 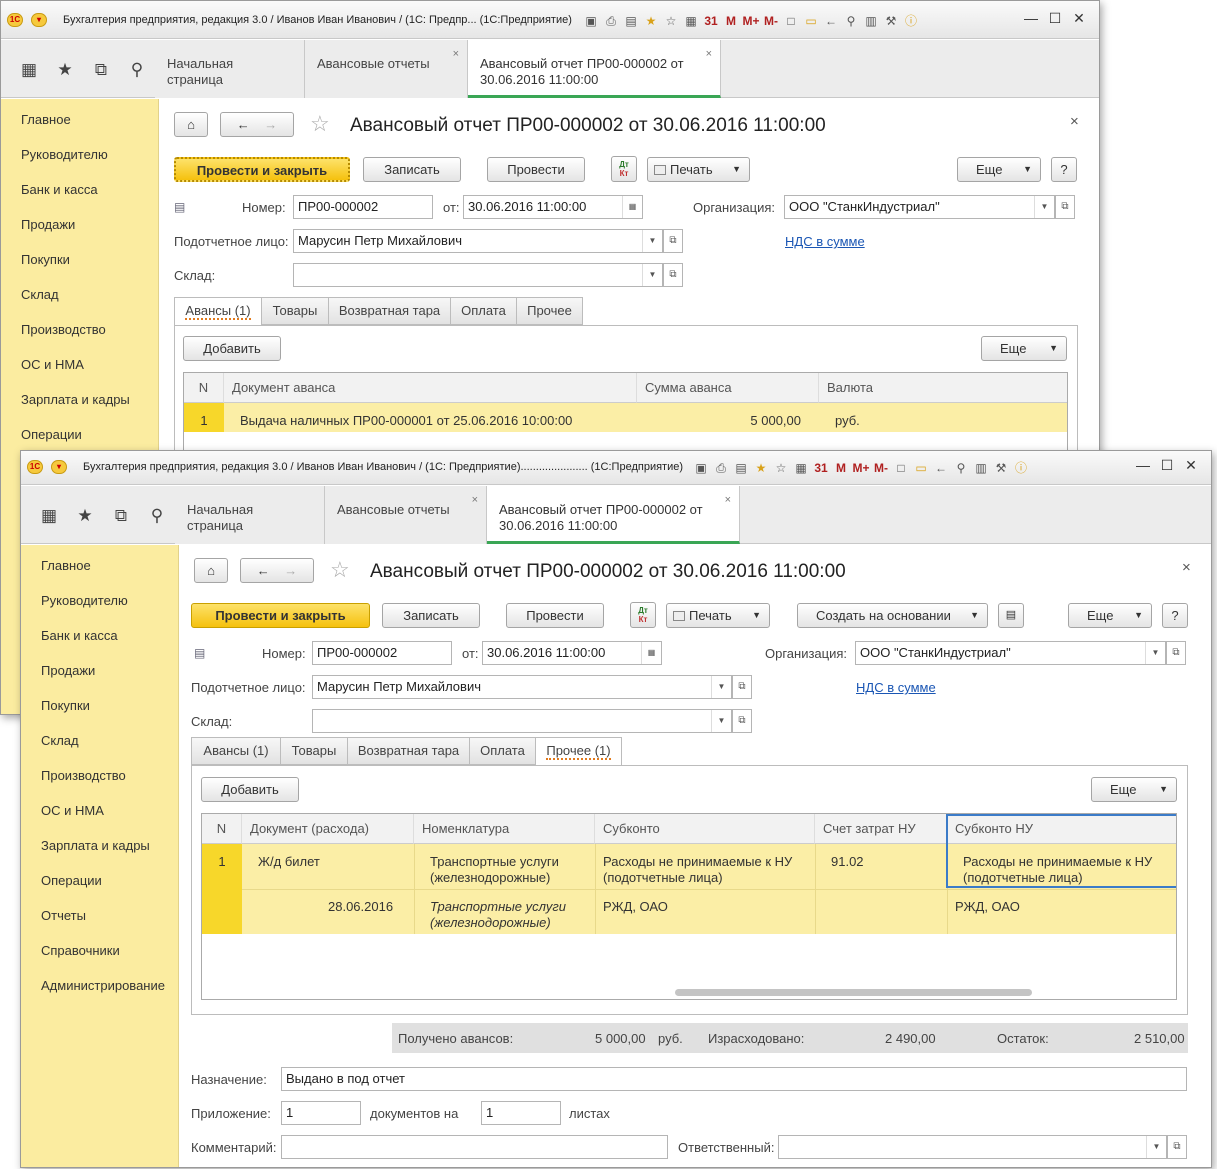 I want to click on tab-returnable: Возвратная тара, so click(x=389, y=311).